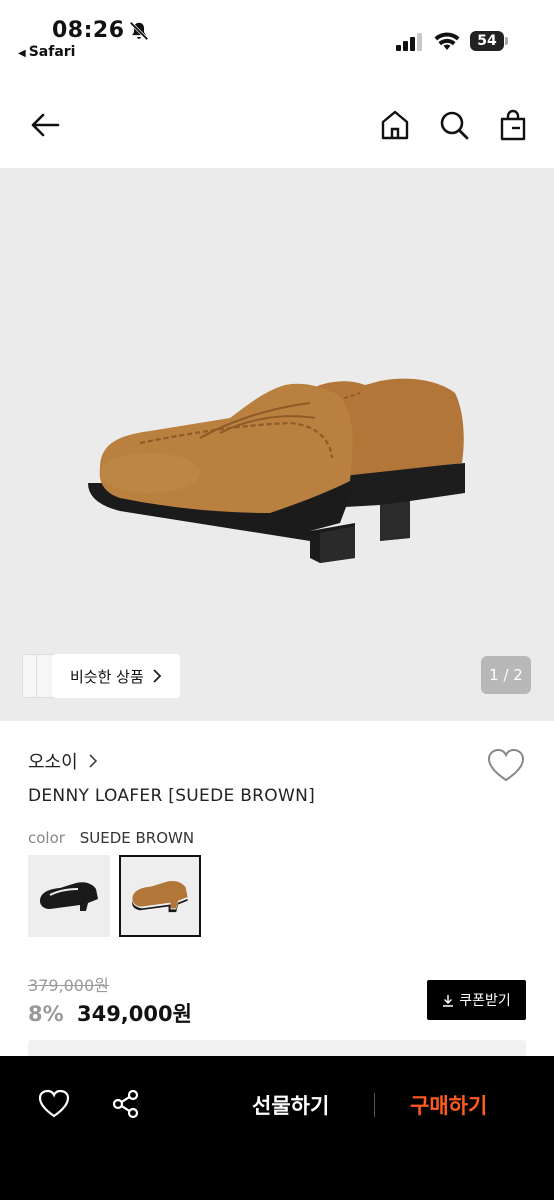 This screenshot has height=1200, width=554. I want to click on status-time: 08:26, so click(88, 30).